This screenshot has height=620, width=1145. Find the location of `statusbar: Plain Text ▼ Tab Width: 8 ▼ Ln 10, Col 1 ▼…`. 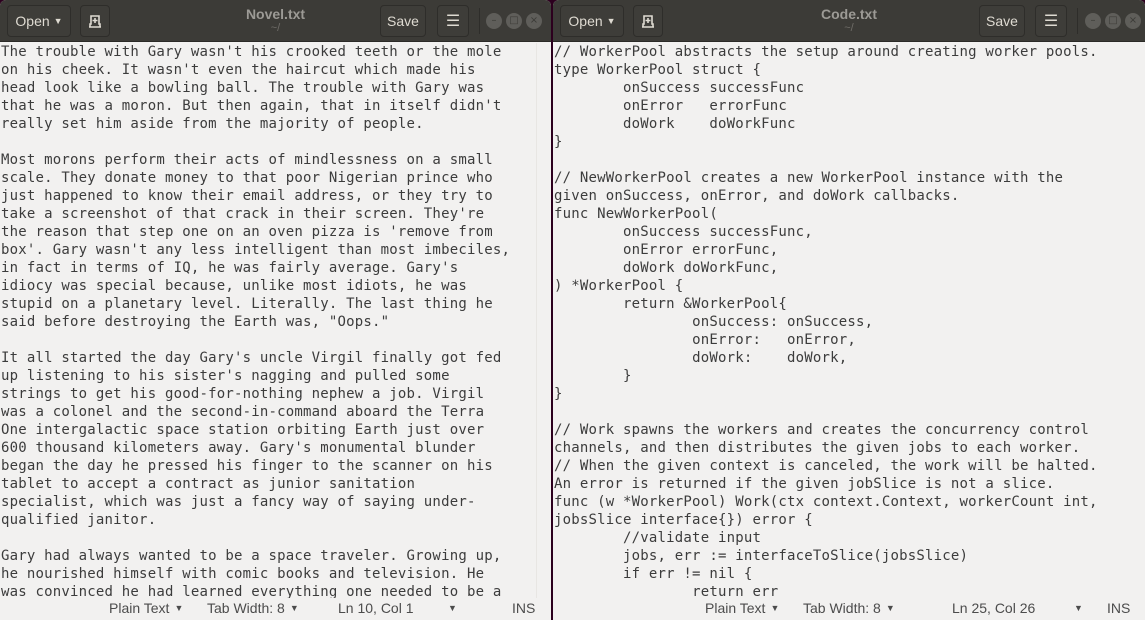

statusbar: Plain Text ▼ Tab Width: 8 ▼ Ln 10, Col 1 ▼… is located at coordinates (275, 609).